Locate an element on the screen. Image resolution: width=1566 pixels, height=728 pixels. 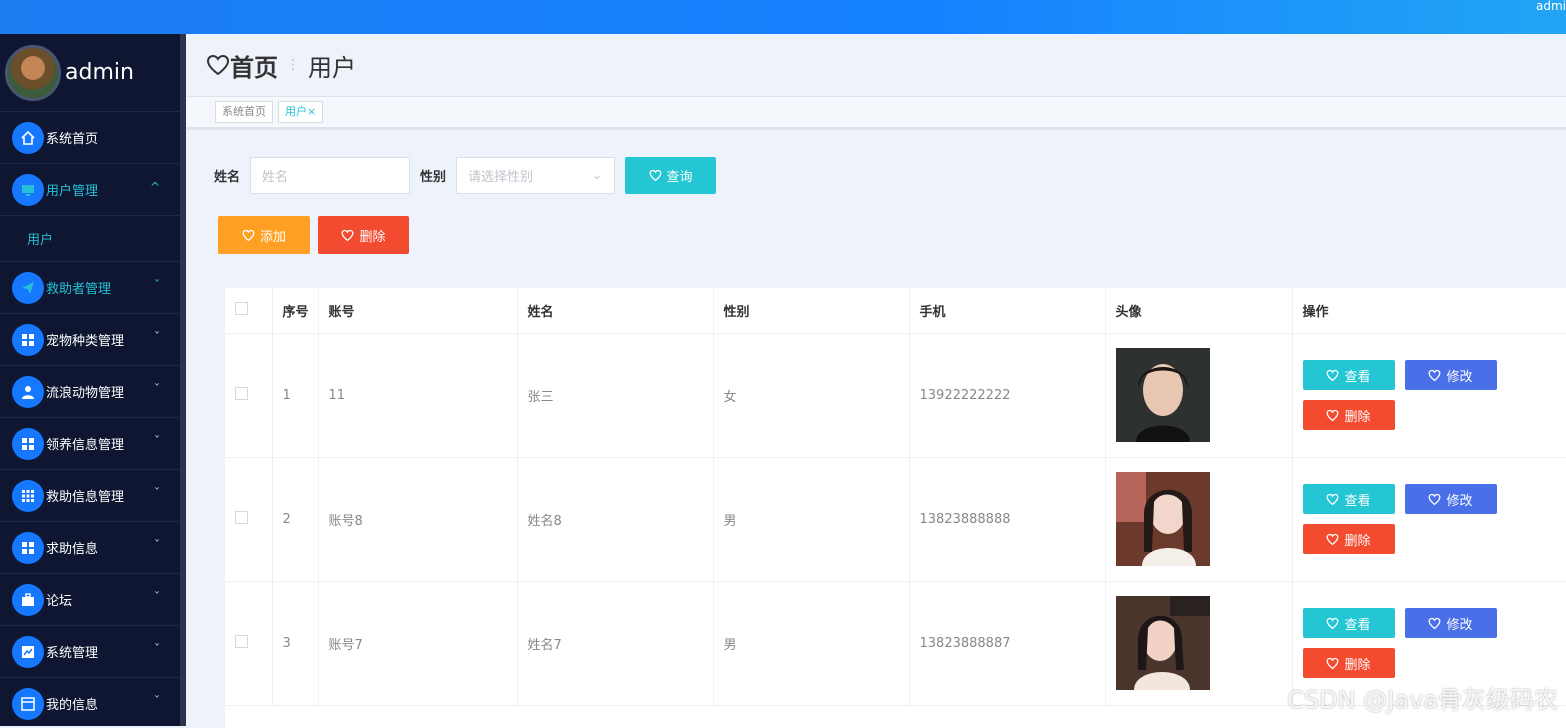
sidebar-username: admin is located at coordinates (99, 72).